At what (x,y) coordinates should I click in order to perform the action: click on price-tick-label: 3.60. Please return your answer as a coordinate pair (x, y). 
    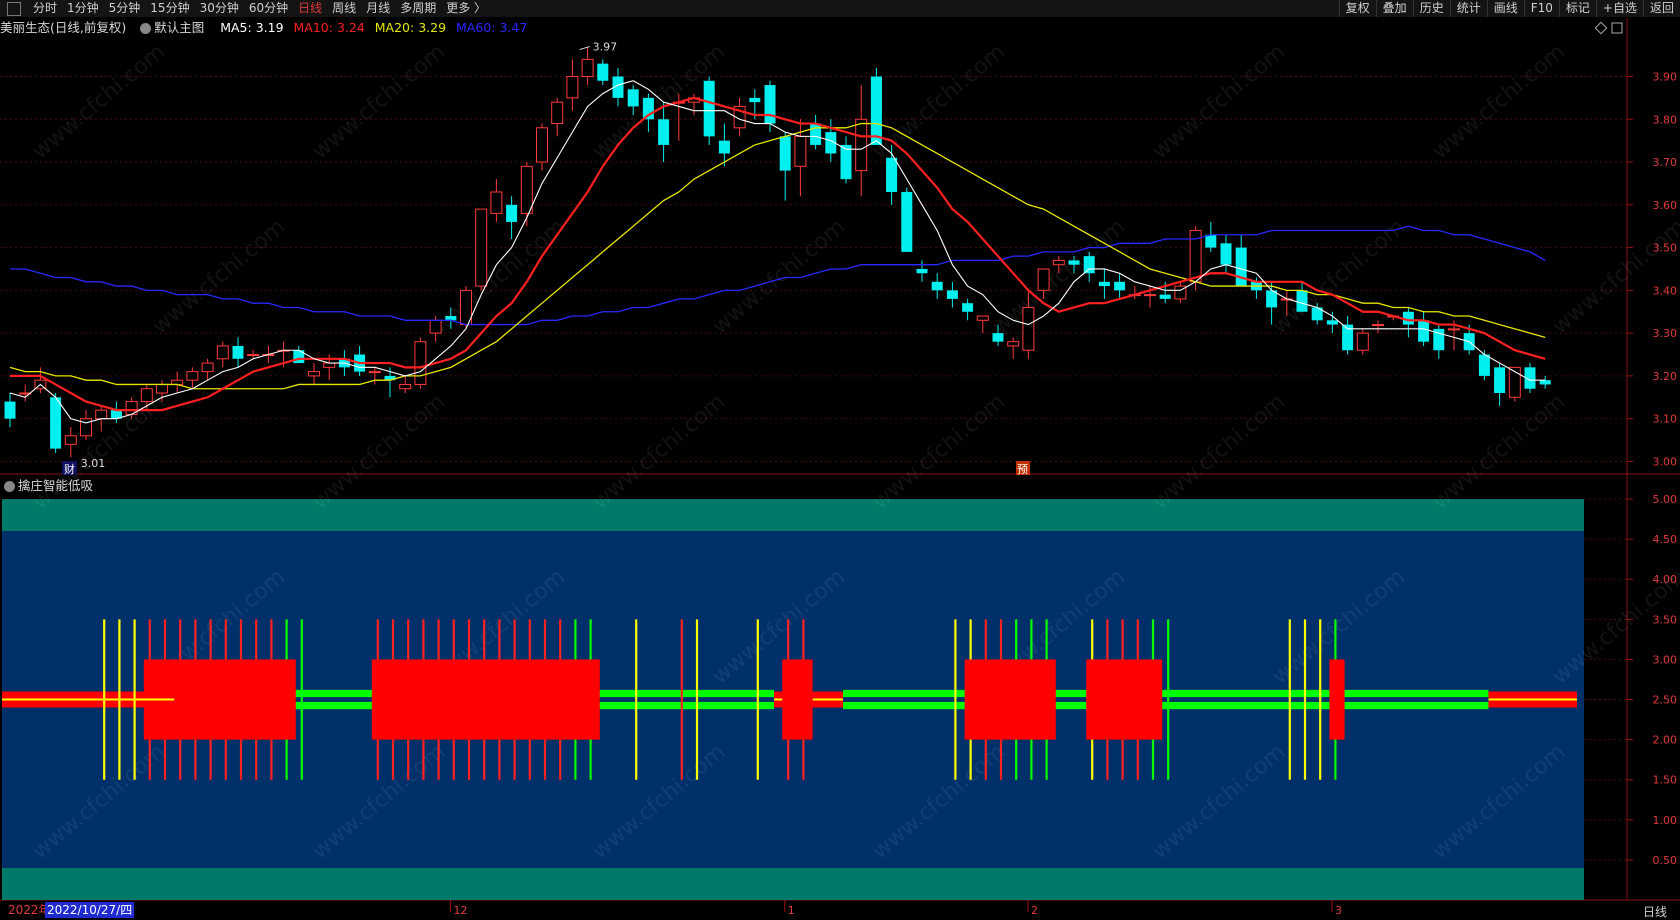
    Looking at the image, I should click on (1665, 205).